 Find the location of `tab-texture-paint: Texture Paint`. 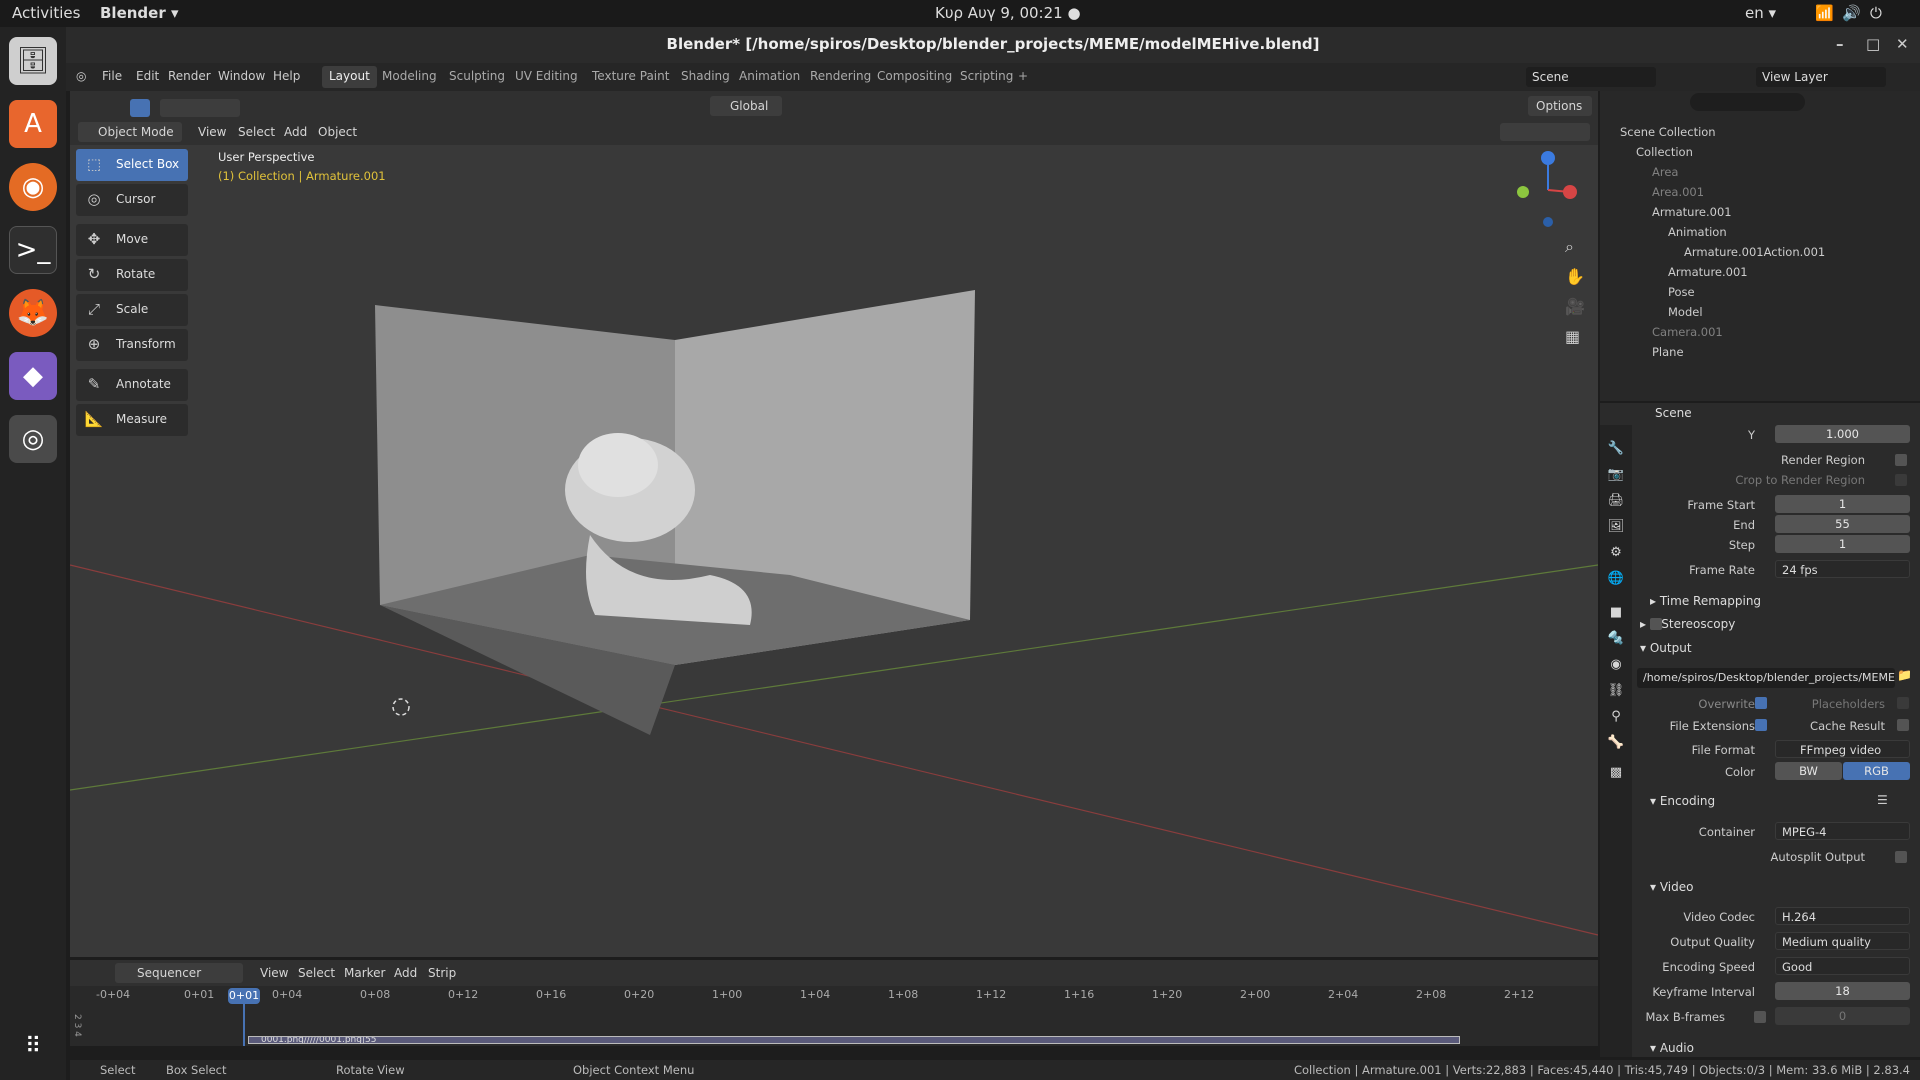

tab-texture-paint: Texture Paint is located at coordinates (630, 77).